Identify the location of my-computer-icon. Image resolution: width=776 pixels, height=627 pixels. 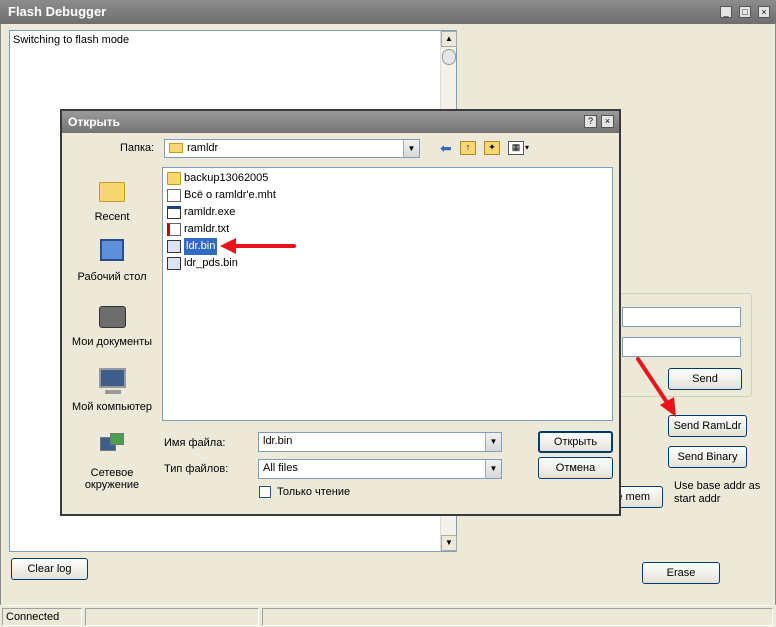
(112, 381).